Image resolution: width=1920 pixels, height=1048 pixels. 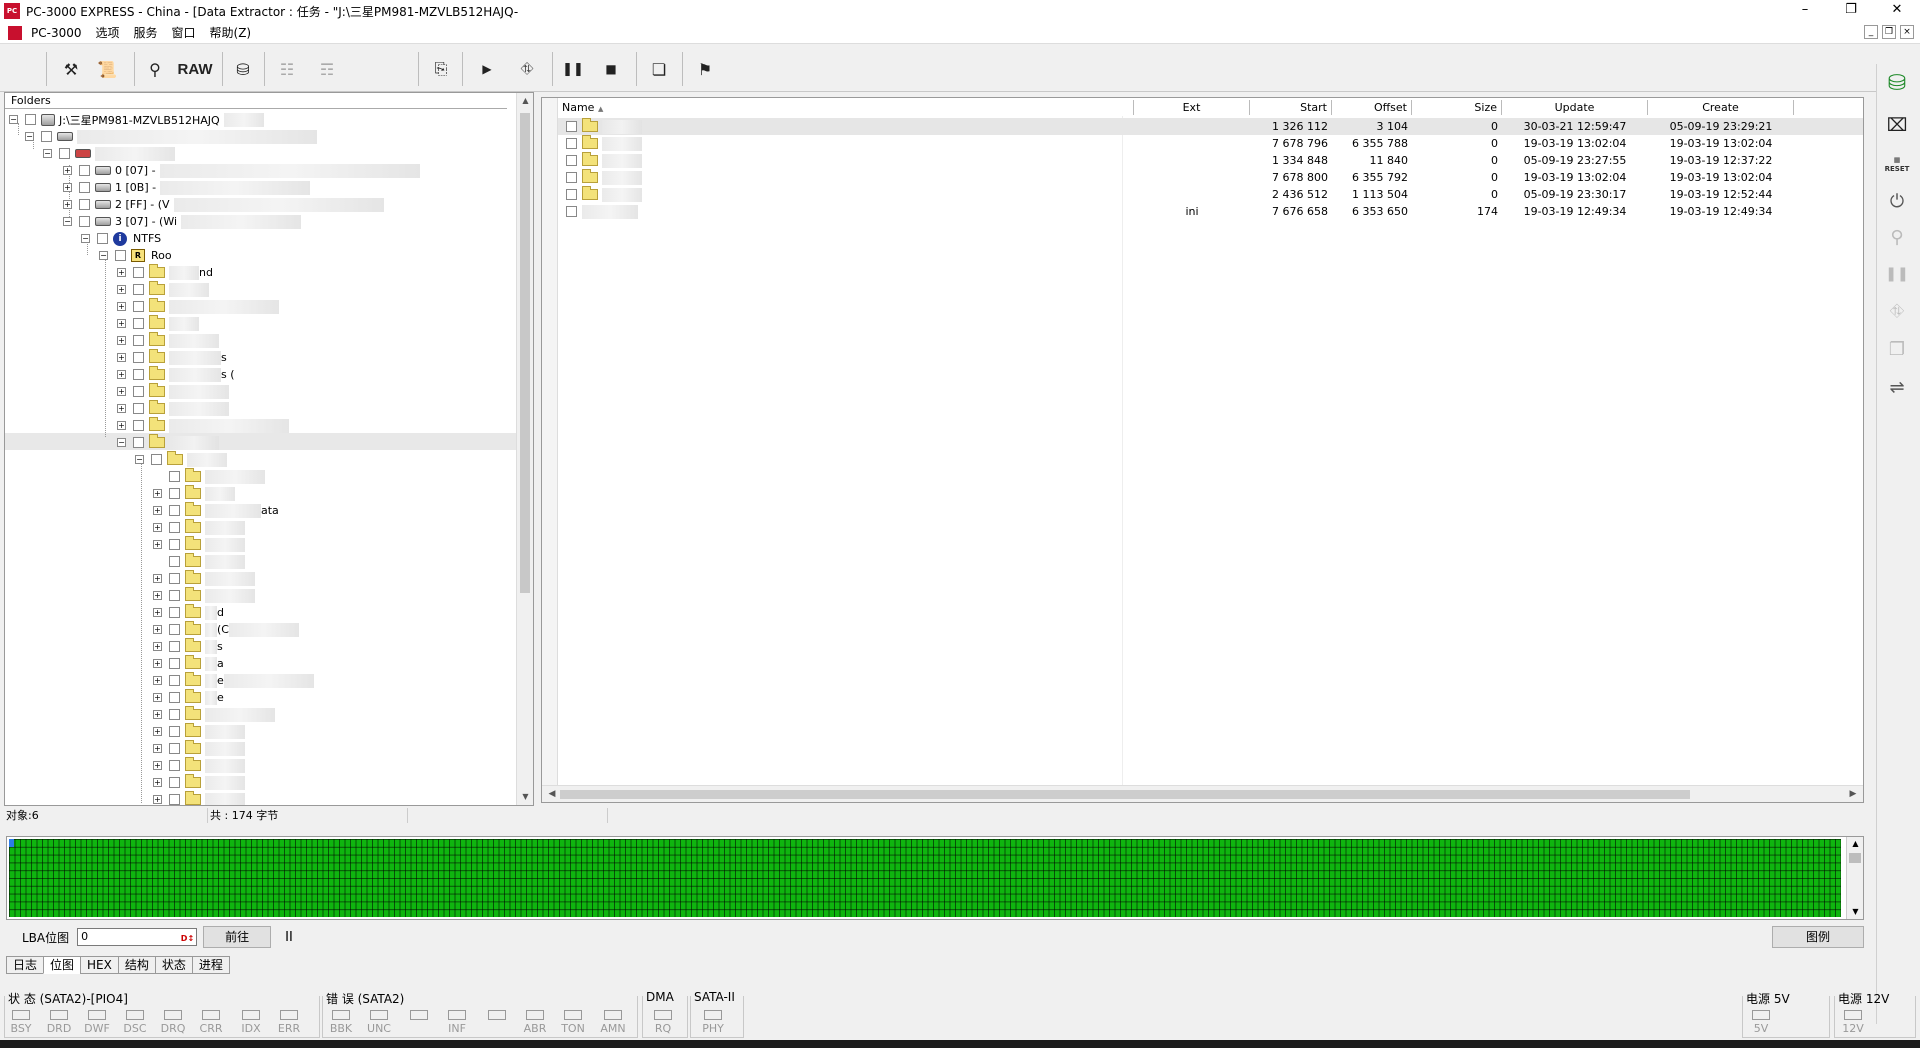 What do you see at coordinates (1853, 794) in the screenshot?
I see `scroll-right-icon: ▶` at bounding box center [1853, 794].